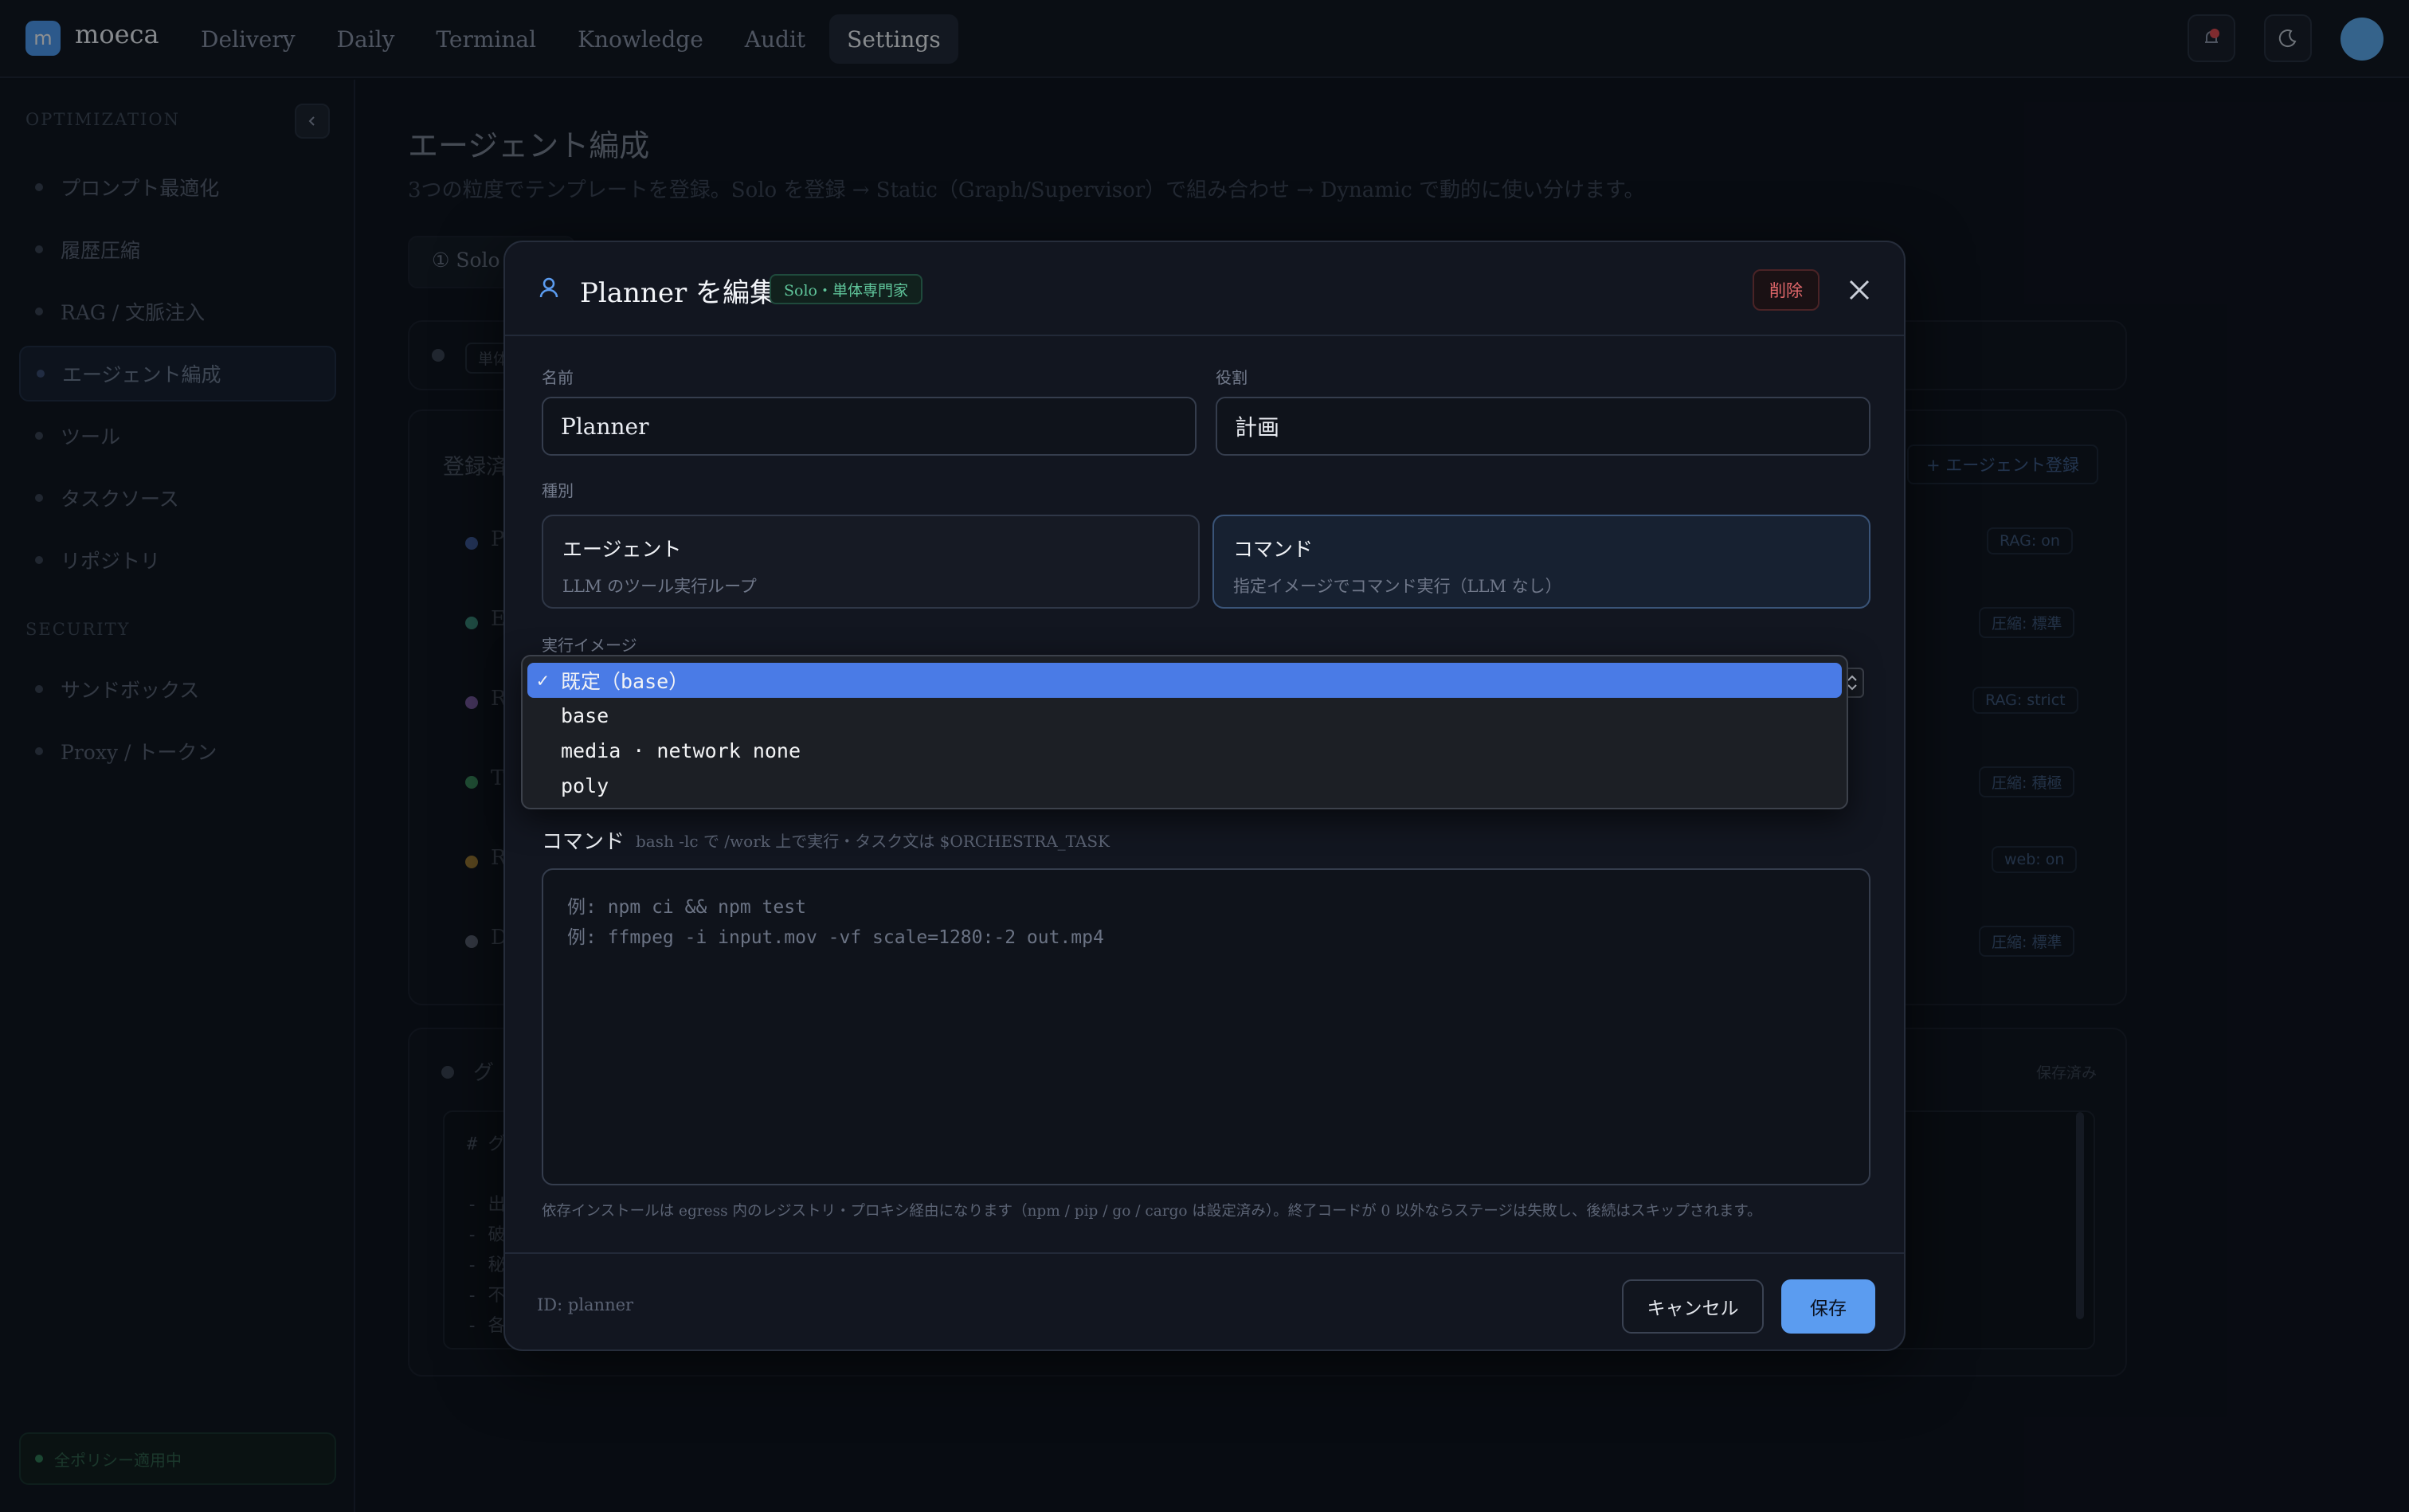  Describe the element at coordinates (1541, 562) in the screenshot. I see `kind-command-option: コマンド 指定イメージでコマンド実行（LLM なし）` at that location.